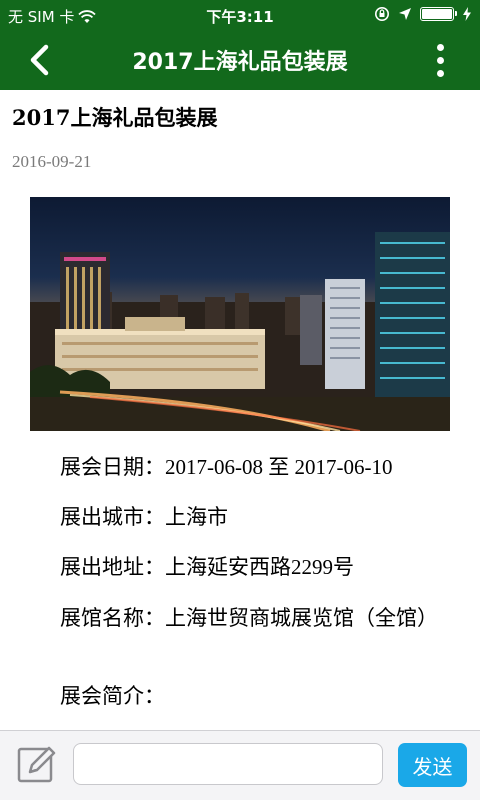 This screenshot has height=800, width=480. I want to click on nav-bar: 2017上海礼品包装展, so click(240, 60).